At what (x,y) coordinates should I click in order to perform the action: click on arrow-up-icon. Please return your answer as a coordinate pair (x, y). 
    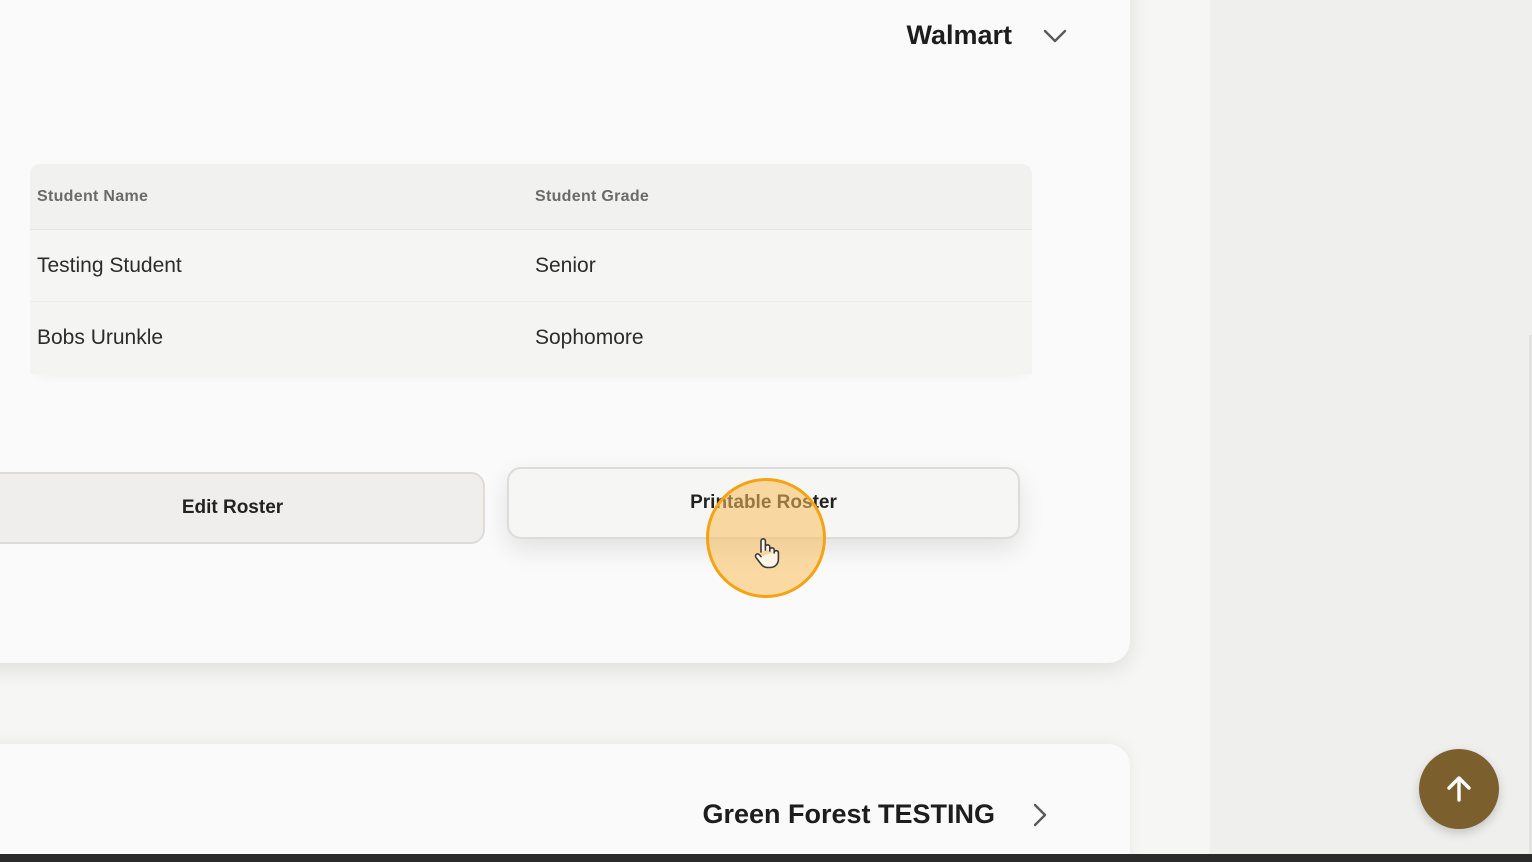
    Looking at the image, I should click on (1459, 789).